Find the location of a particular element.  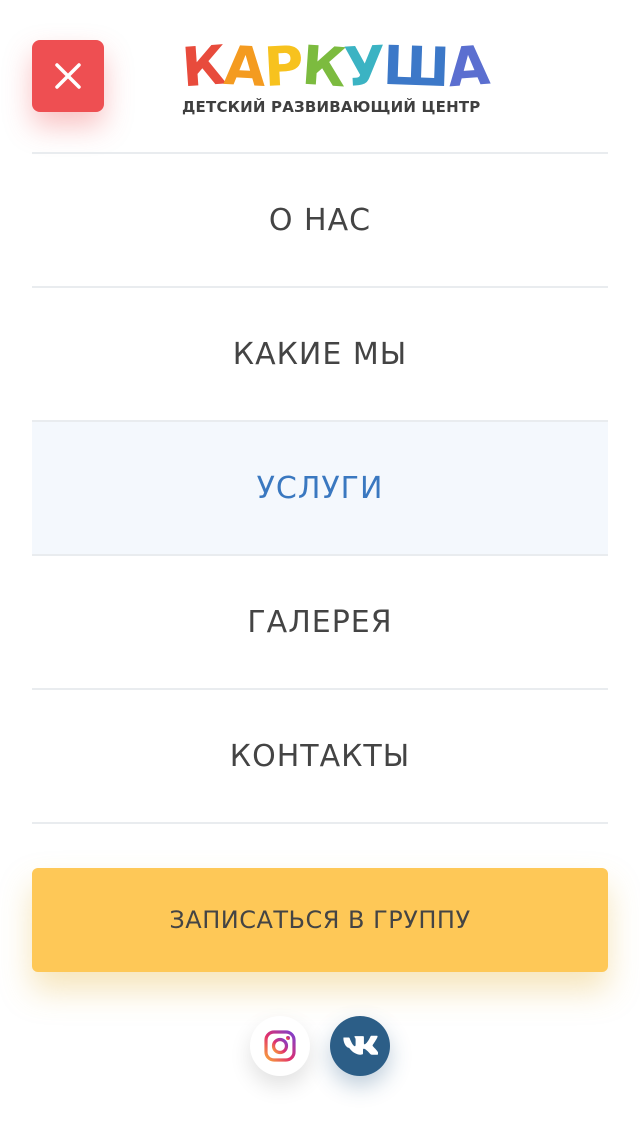

menu-item-contacts: КОНТАКТЫ is located at coordinates (320, 755).